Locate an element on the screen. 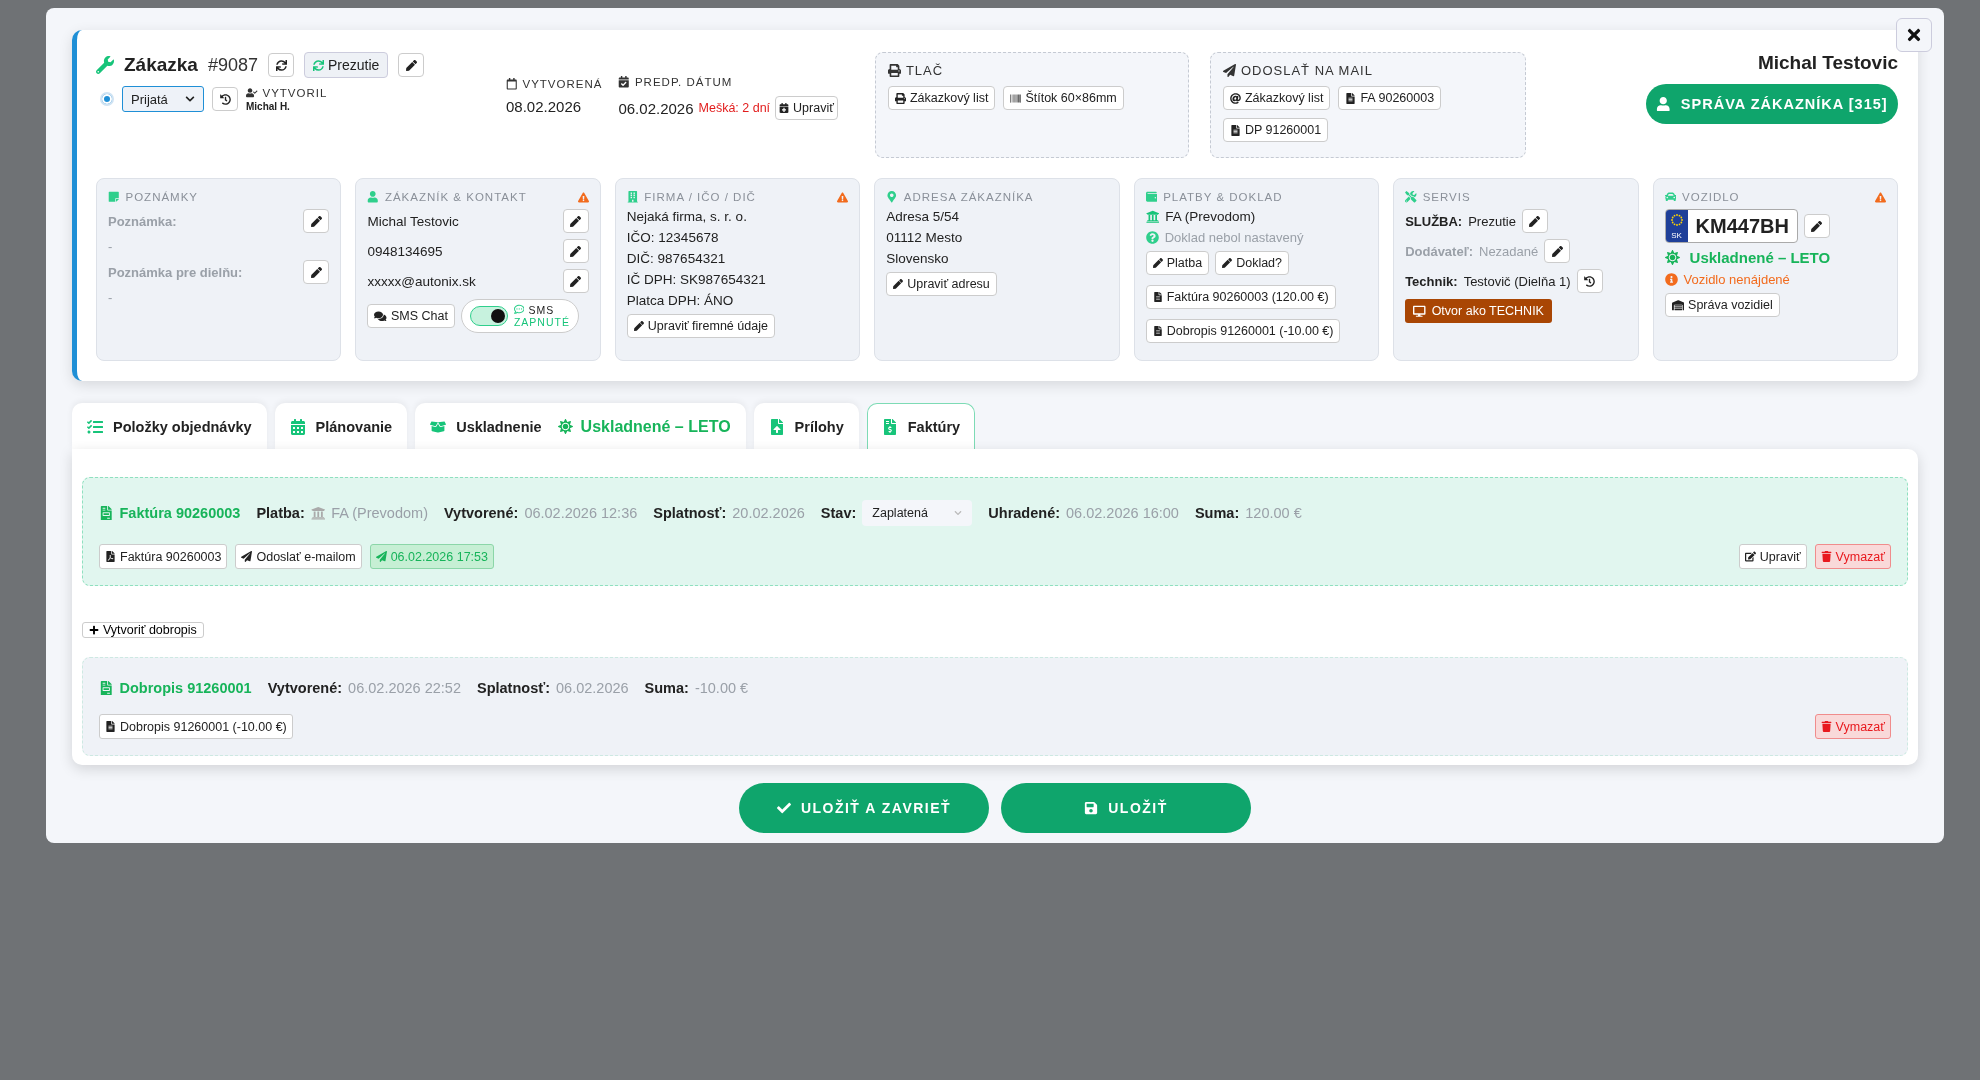 The height and width of the screenshot is (1080, 1980). edit-button: Platba is located at coordinates (1177, 263).